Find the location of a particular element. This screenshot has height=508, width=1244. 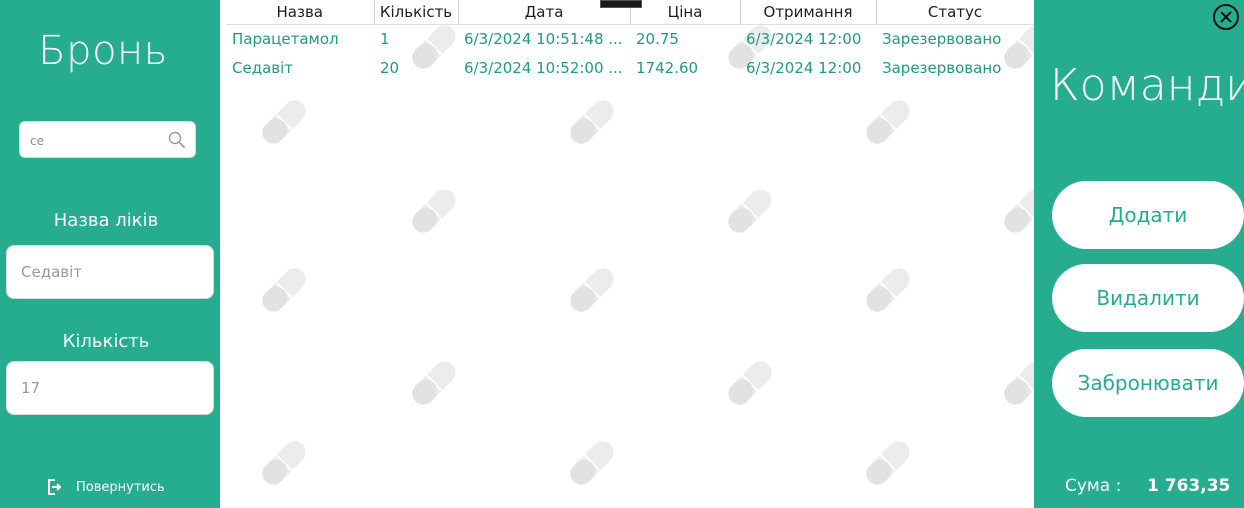

reserve-button: Забронювати is located at coordinates (1148, 383).